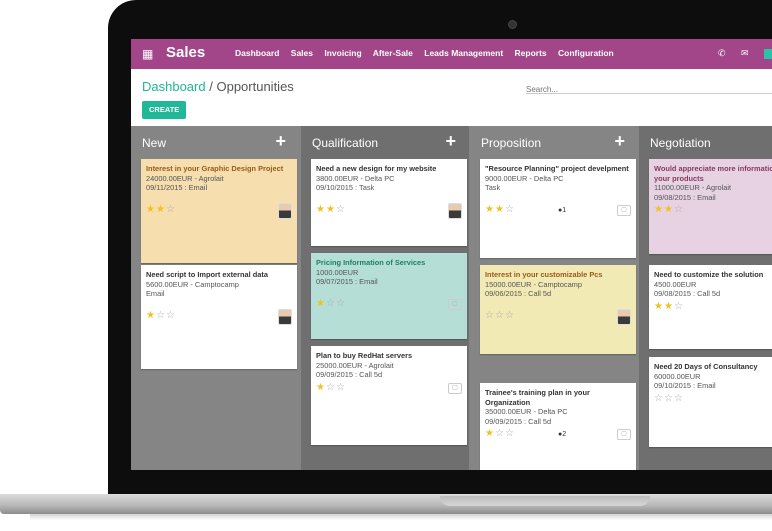  I want to click on mail-icon: ✉, so click(745, 53).